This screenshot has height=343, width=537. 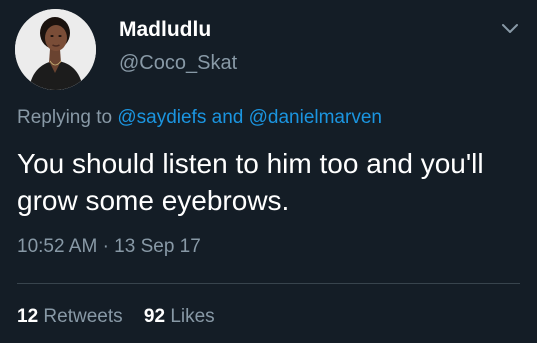 I want to click on author-avatar, so click(x=55, y=49).